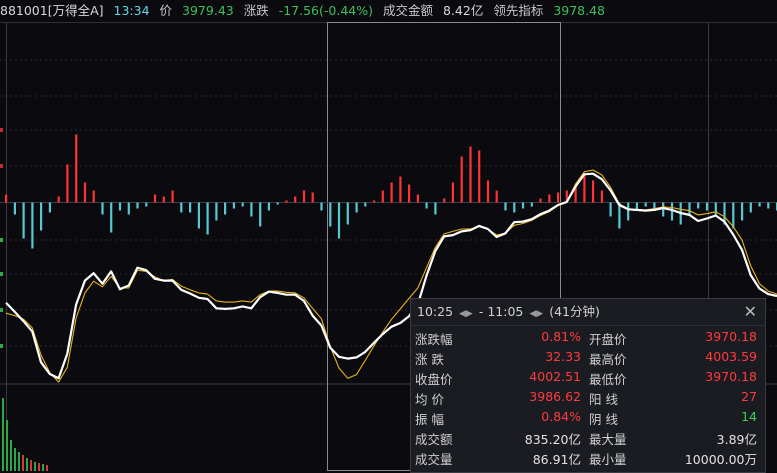  I want to click on stat-label: 收盘价, so click(434, 379).